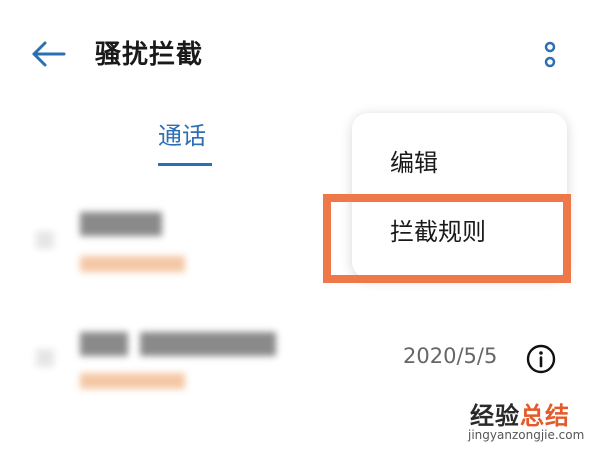 Image resolution: width=600 pixels, height=450 pixels. Describe the element at coordinates (550, 55) in the screenshot. I see `more-vertical-icon` at that location.